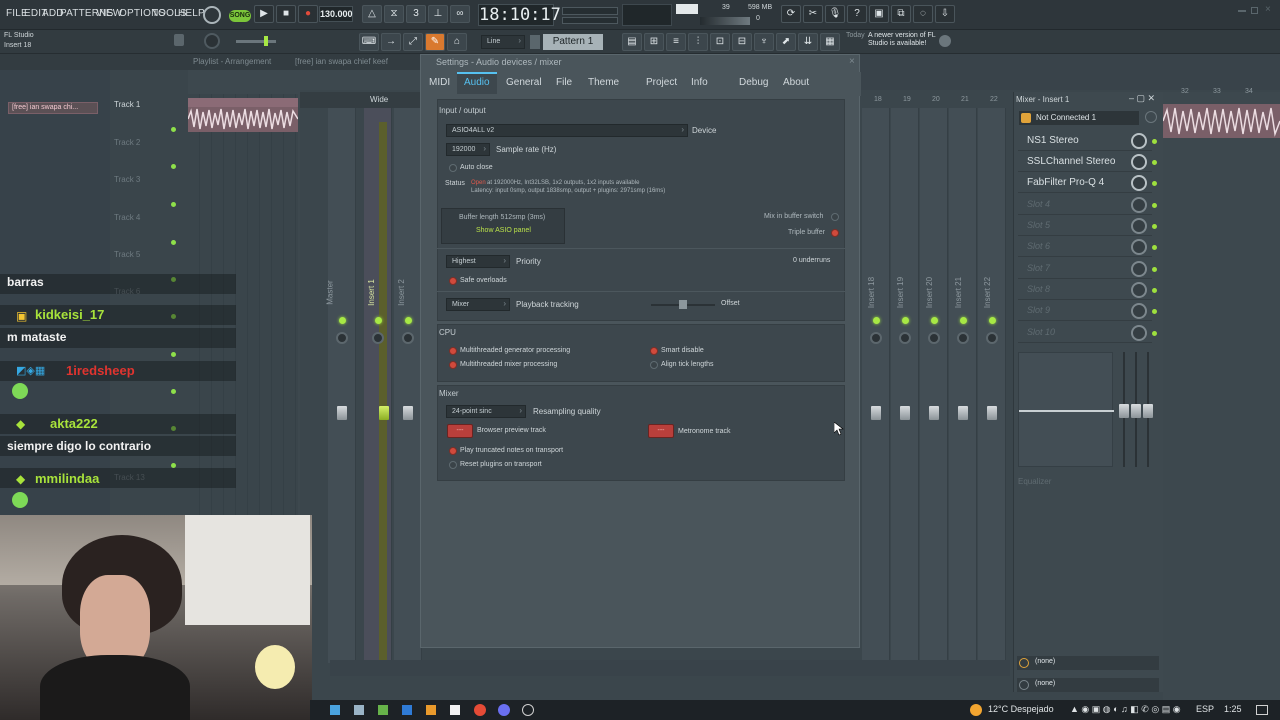 Image resolution: width=1280 pixels, height=720 pixels. What do you see at coordinates (439, 82) in the screenshot?
I see `tab-midi: MIDI` at bounding box center [439, 82].